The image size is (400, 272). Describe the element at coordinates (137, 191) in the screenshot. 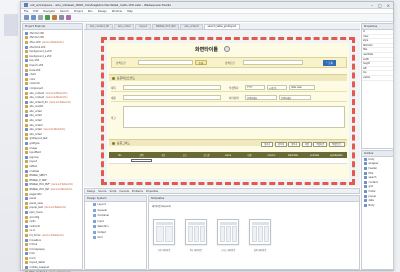

I see `bottom-tab: Problems` at that location.